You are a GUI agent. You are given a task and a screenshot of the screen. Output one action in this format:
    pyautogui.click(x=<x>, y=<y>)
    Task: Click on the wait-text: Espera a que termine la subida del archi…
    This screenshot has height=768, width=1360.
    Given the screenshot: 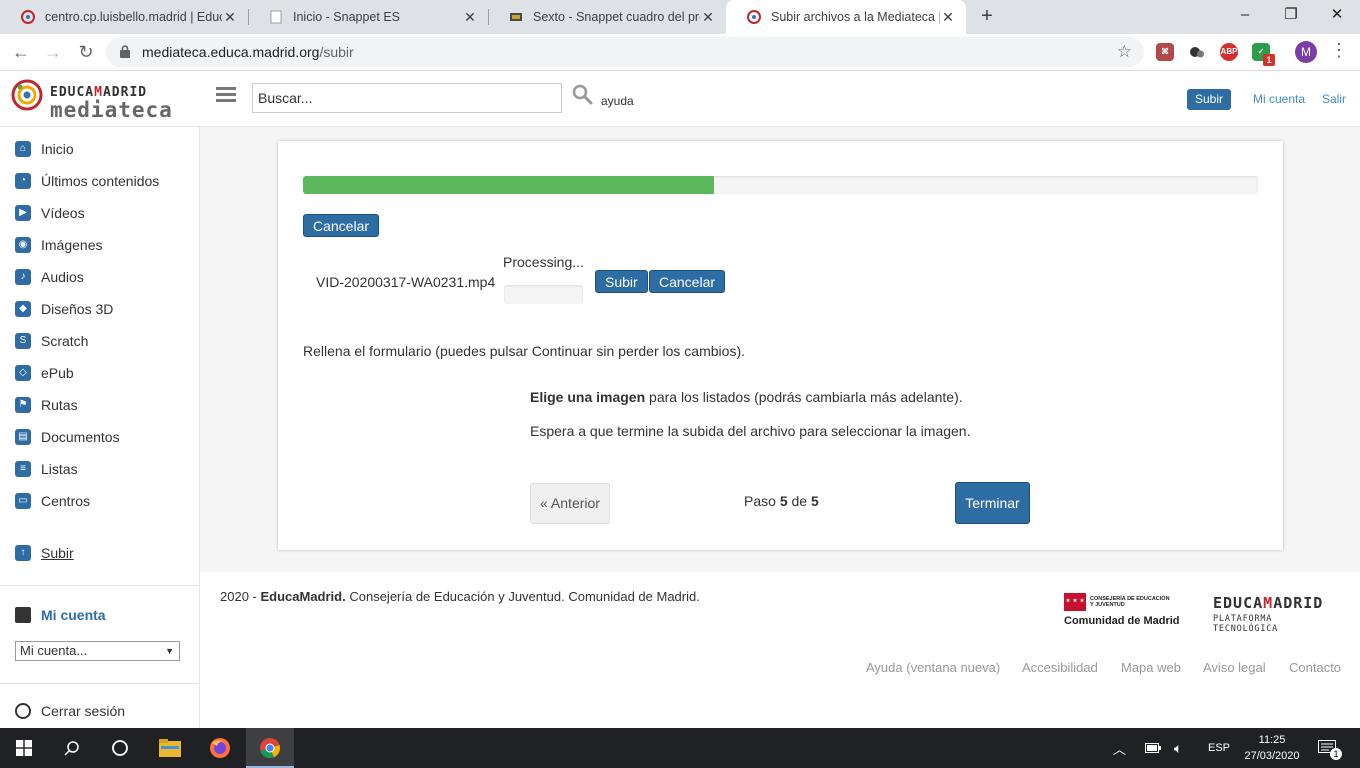 What is the action you would take?
    pyautogui.click(x=750, y=431)
    